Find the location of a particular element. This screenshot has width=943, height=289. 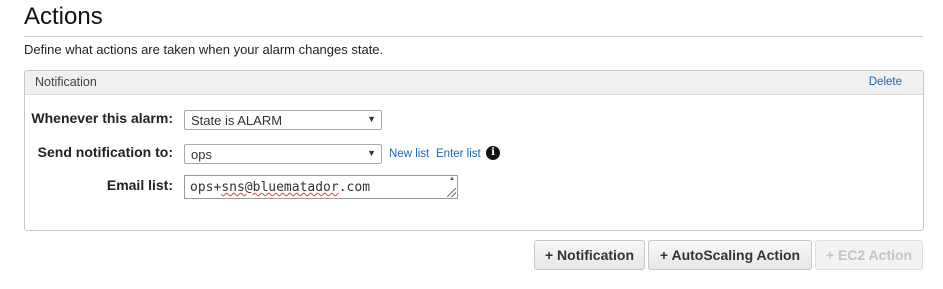

new-list-link: New list is located at coordinates (409, 154).